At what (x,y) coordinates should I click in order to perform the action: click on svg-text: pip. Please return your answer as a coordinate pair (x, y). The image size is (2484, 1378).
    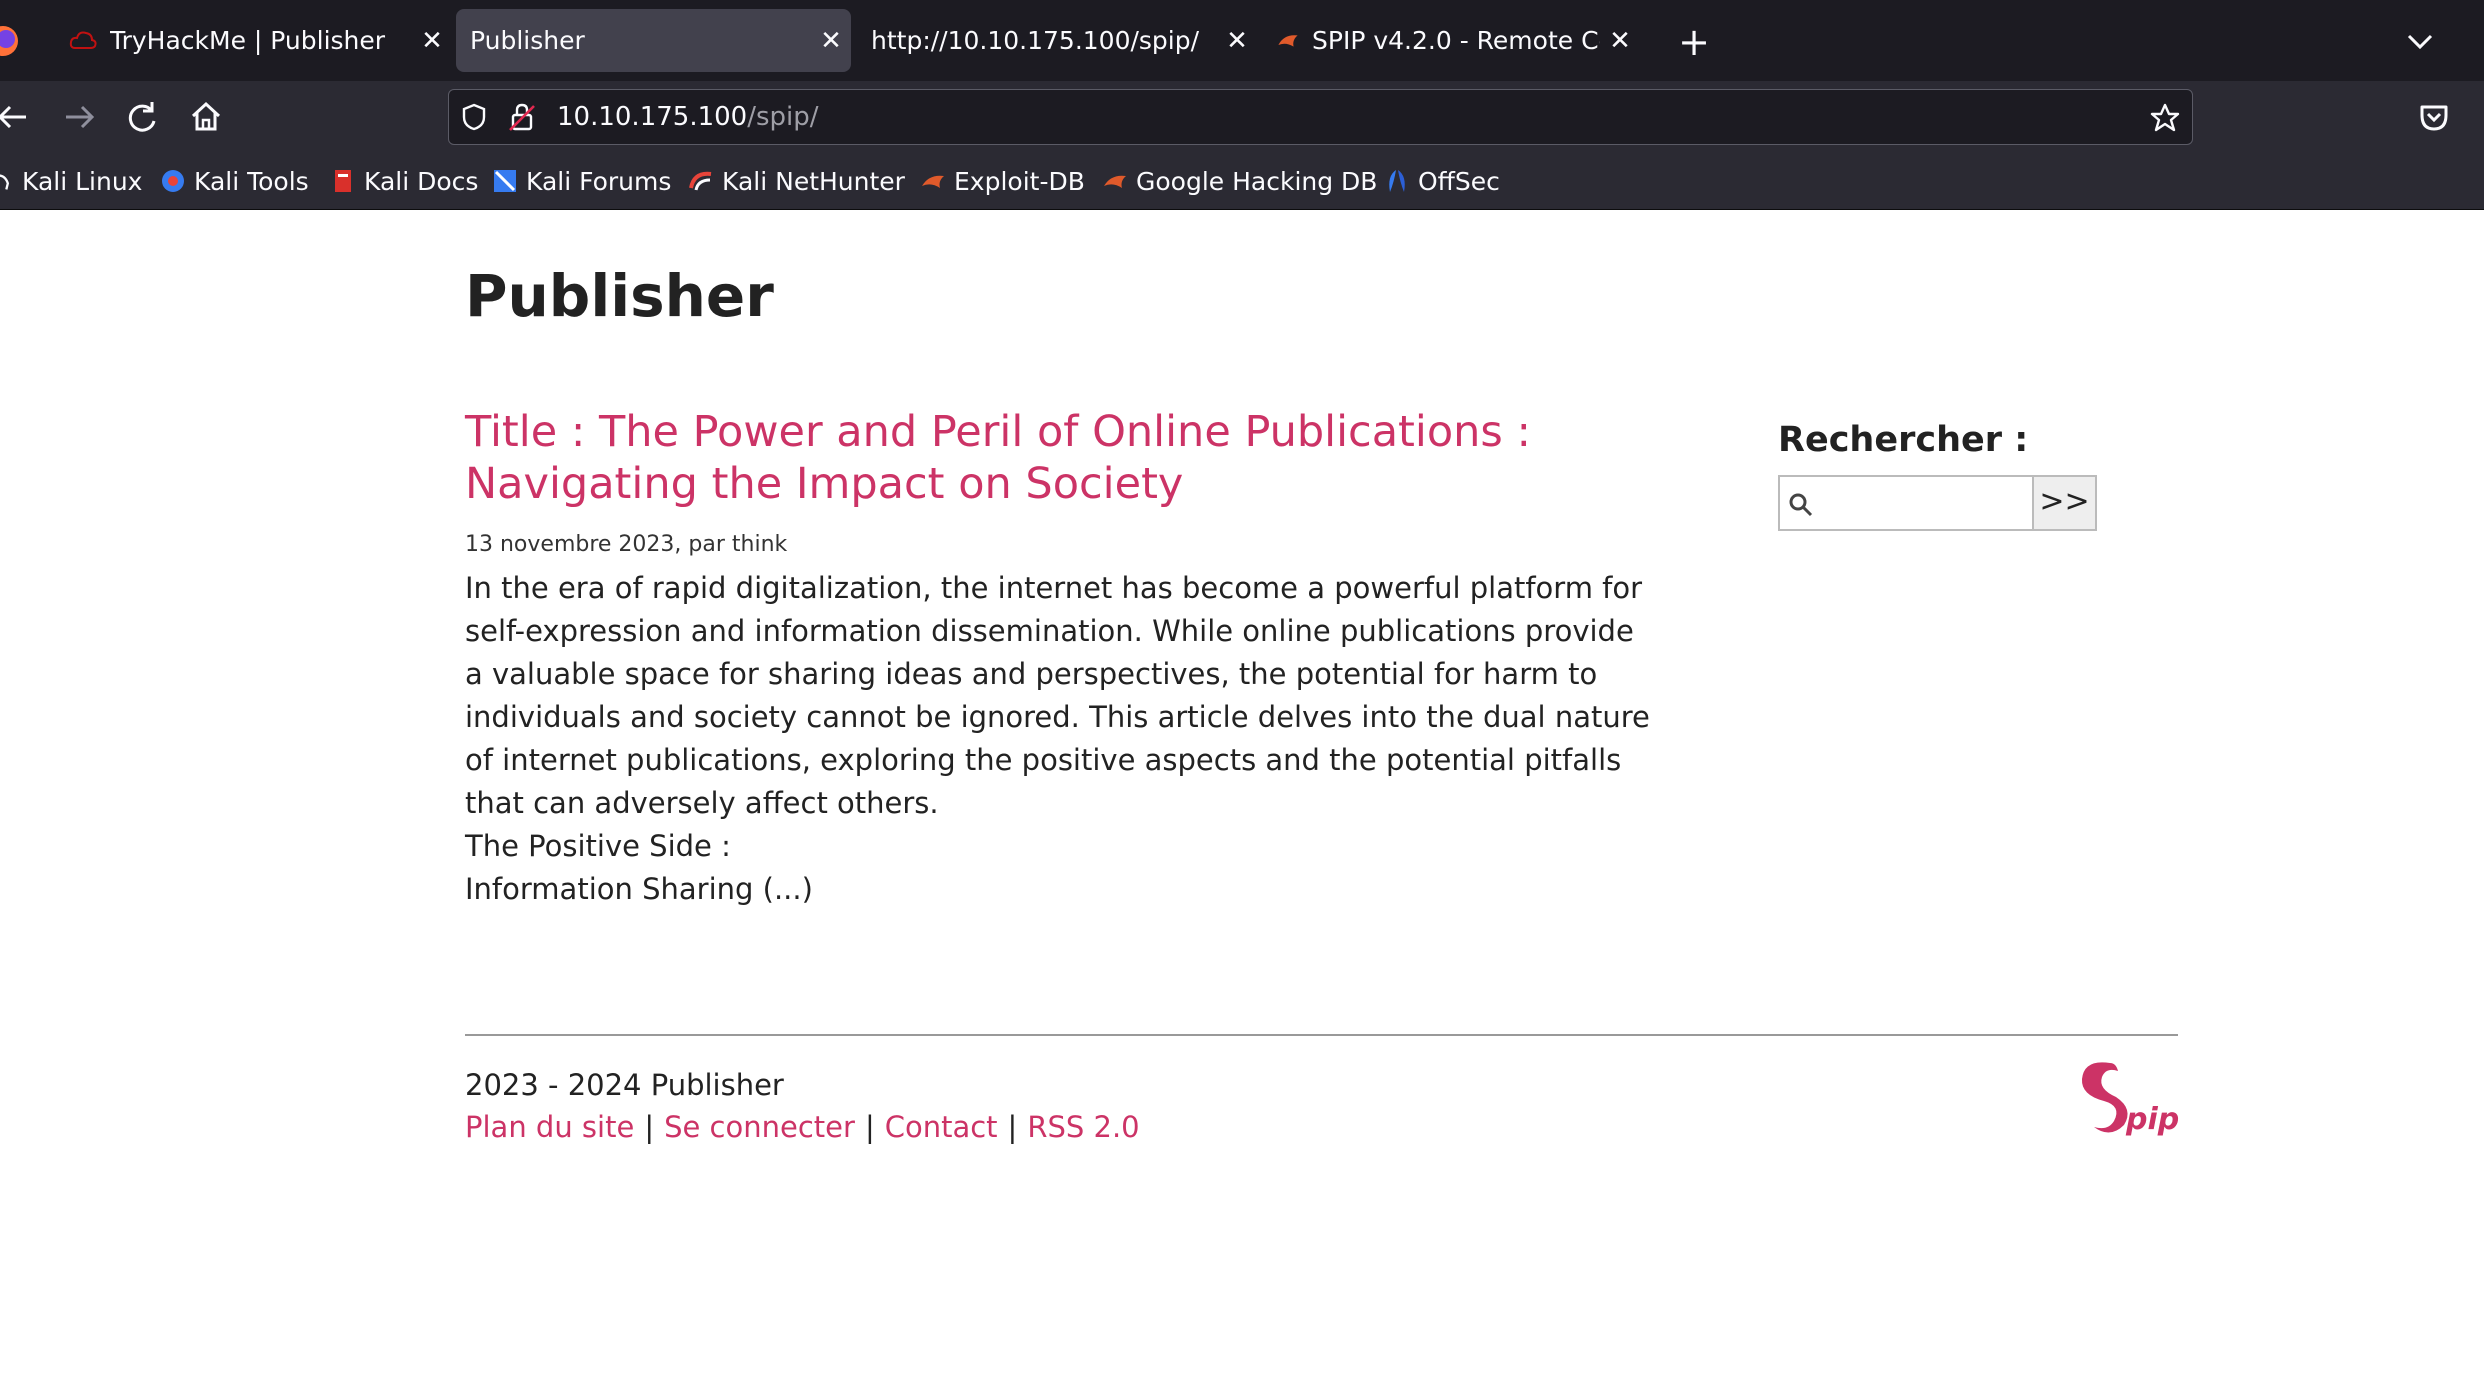
    Looking at the image, I should click on (2152, 1119).